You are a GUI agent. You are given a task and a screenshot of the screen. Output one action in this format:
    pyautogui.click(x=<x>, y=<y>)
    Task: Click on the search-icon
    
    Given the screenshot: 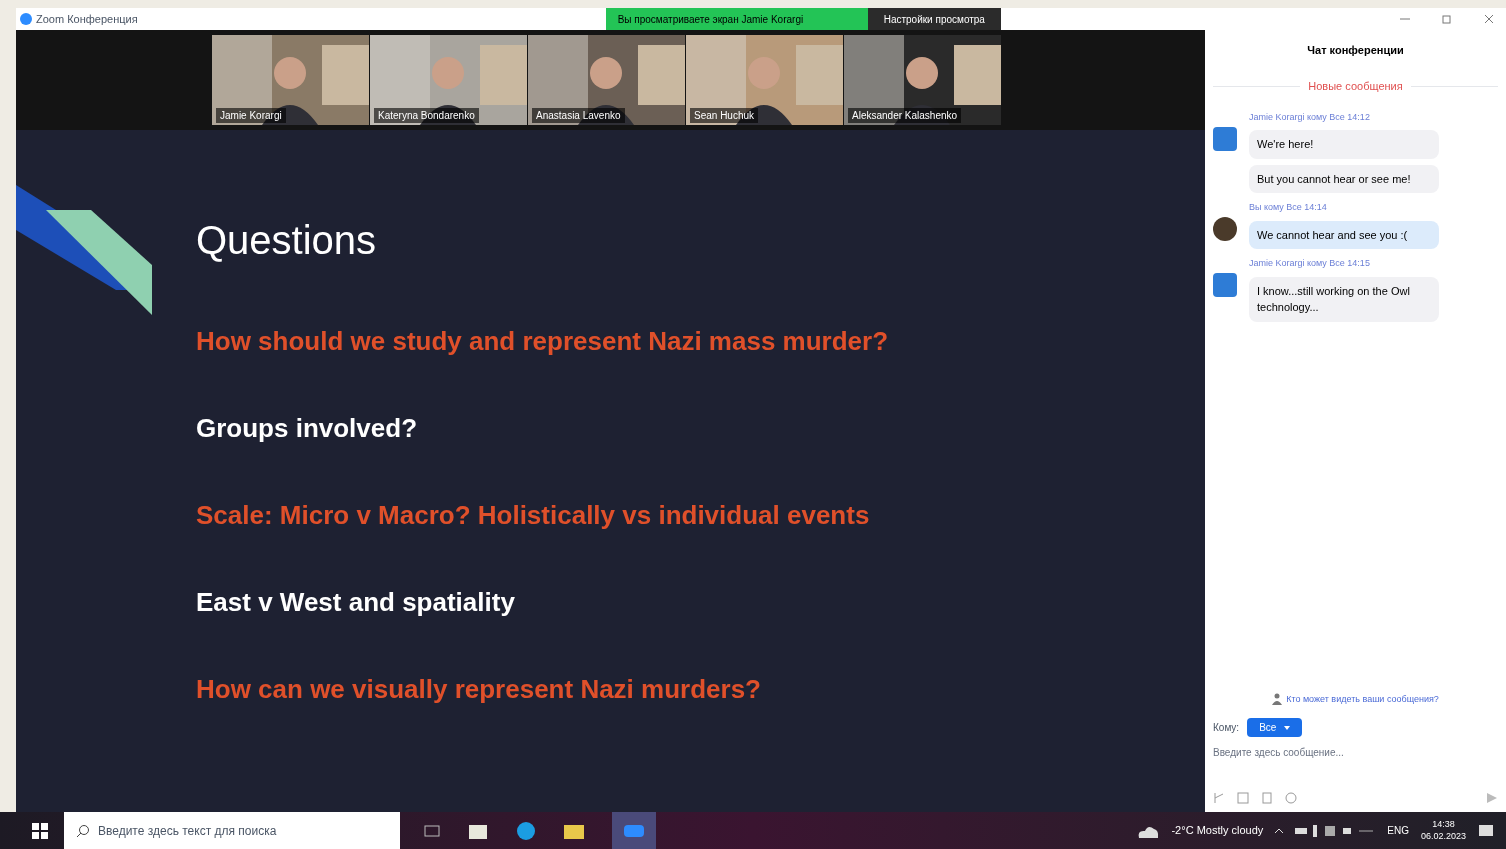 What is the action you would take?
    pyautogui.click(x=83, y=830)
    